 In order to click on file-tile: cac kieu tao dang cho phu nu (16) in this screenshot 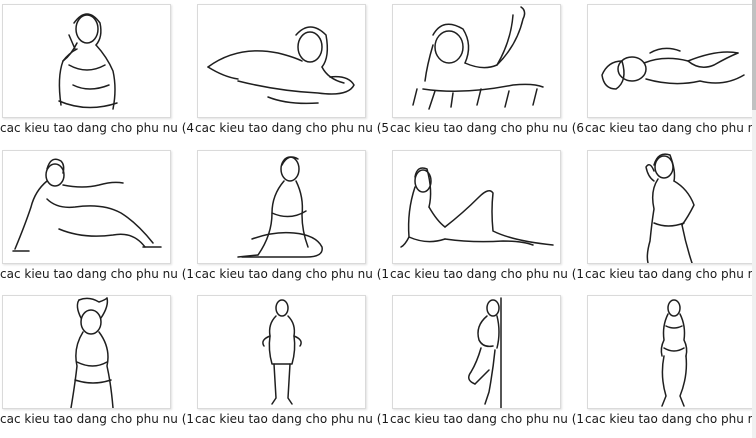, I will do `click(97, 363)`.